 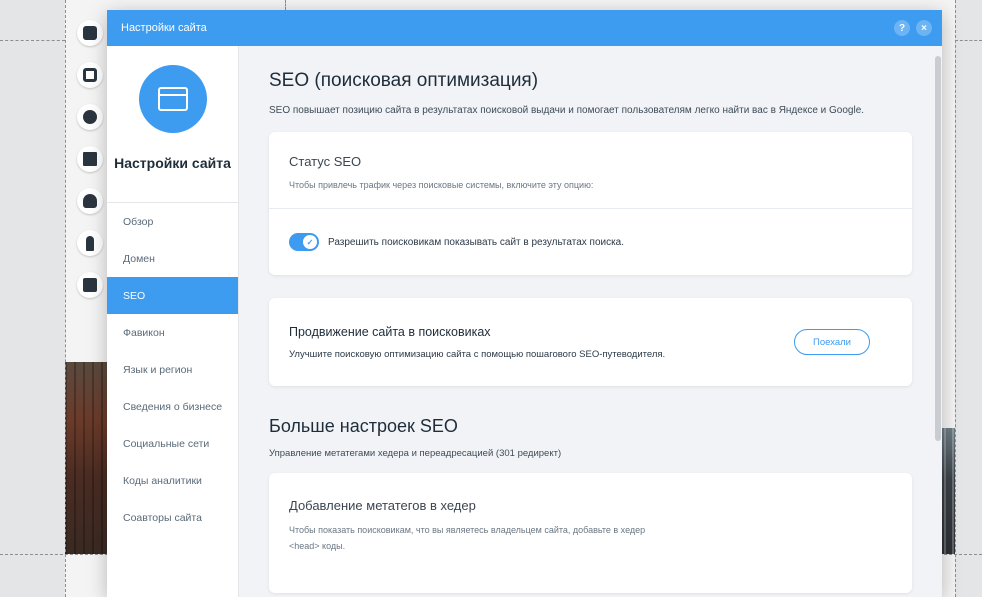 What do you see at coordinates (310, 242) in the screenshot?
I see `check-icon: ✓` at bounding box center [310, 242].